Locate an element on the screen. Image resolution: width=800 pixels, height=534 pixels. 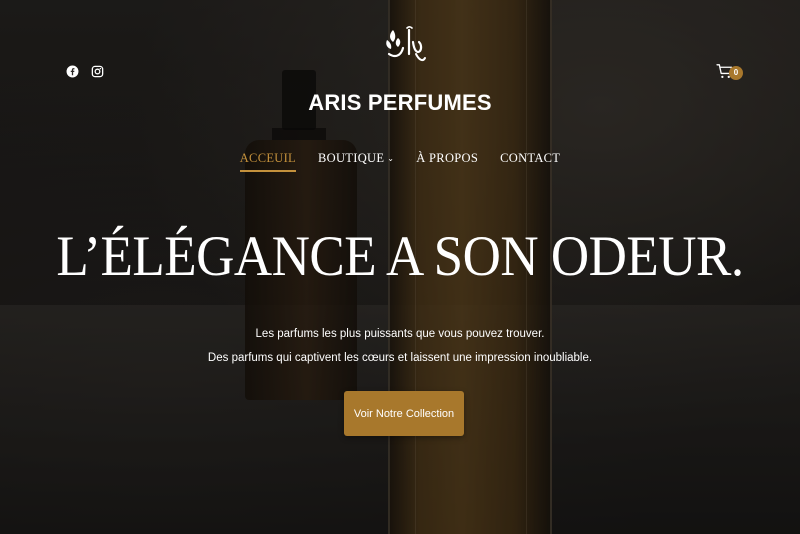
nav-item-boutique: BOUTIQUE ⌄ is located at coordinates (356, 161).